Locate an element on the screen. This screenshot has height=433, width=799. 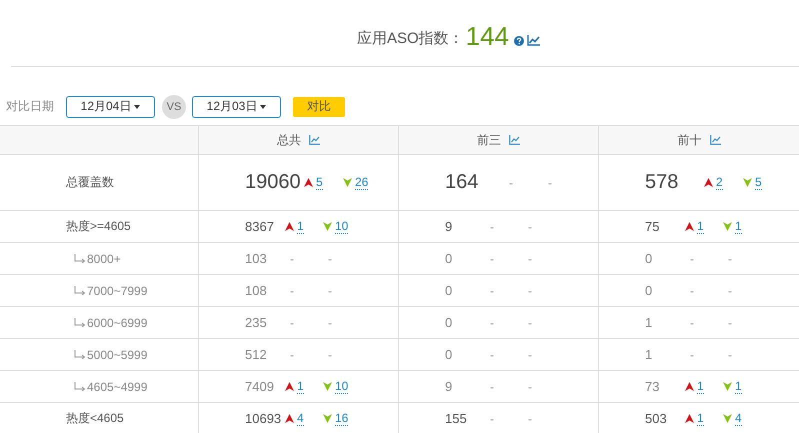
increase-link: 2 is located at coordinates (719, 183).